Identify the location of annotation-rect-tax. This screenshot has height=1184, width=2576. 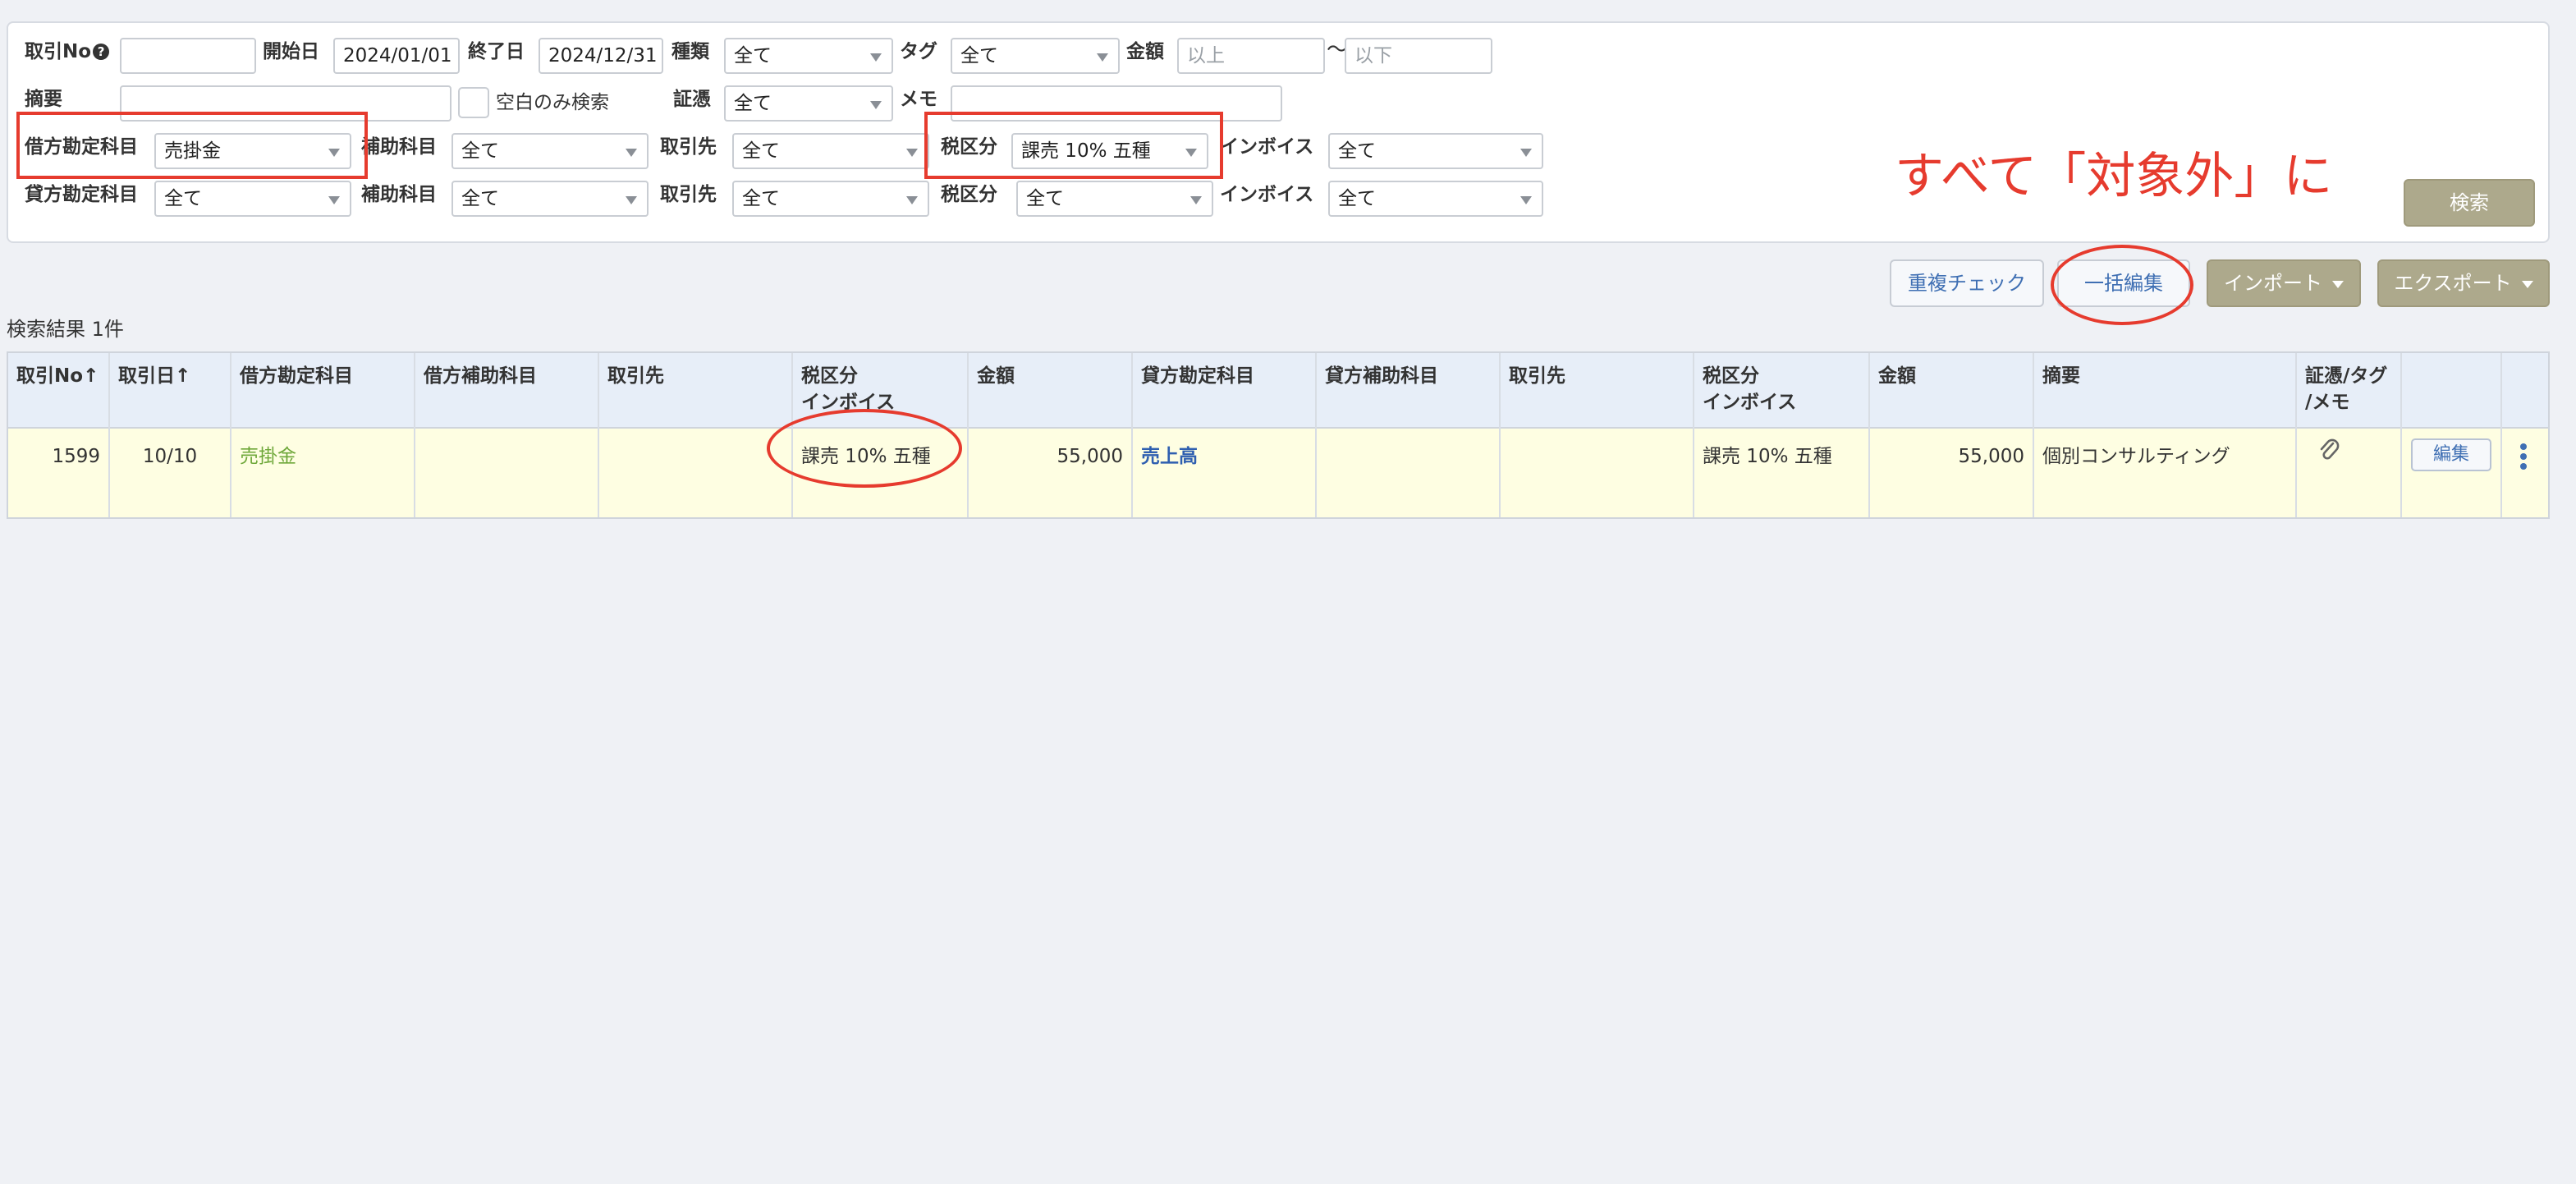
(1073, 145).